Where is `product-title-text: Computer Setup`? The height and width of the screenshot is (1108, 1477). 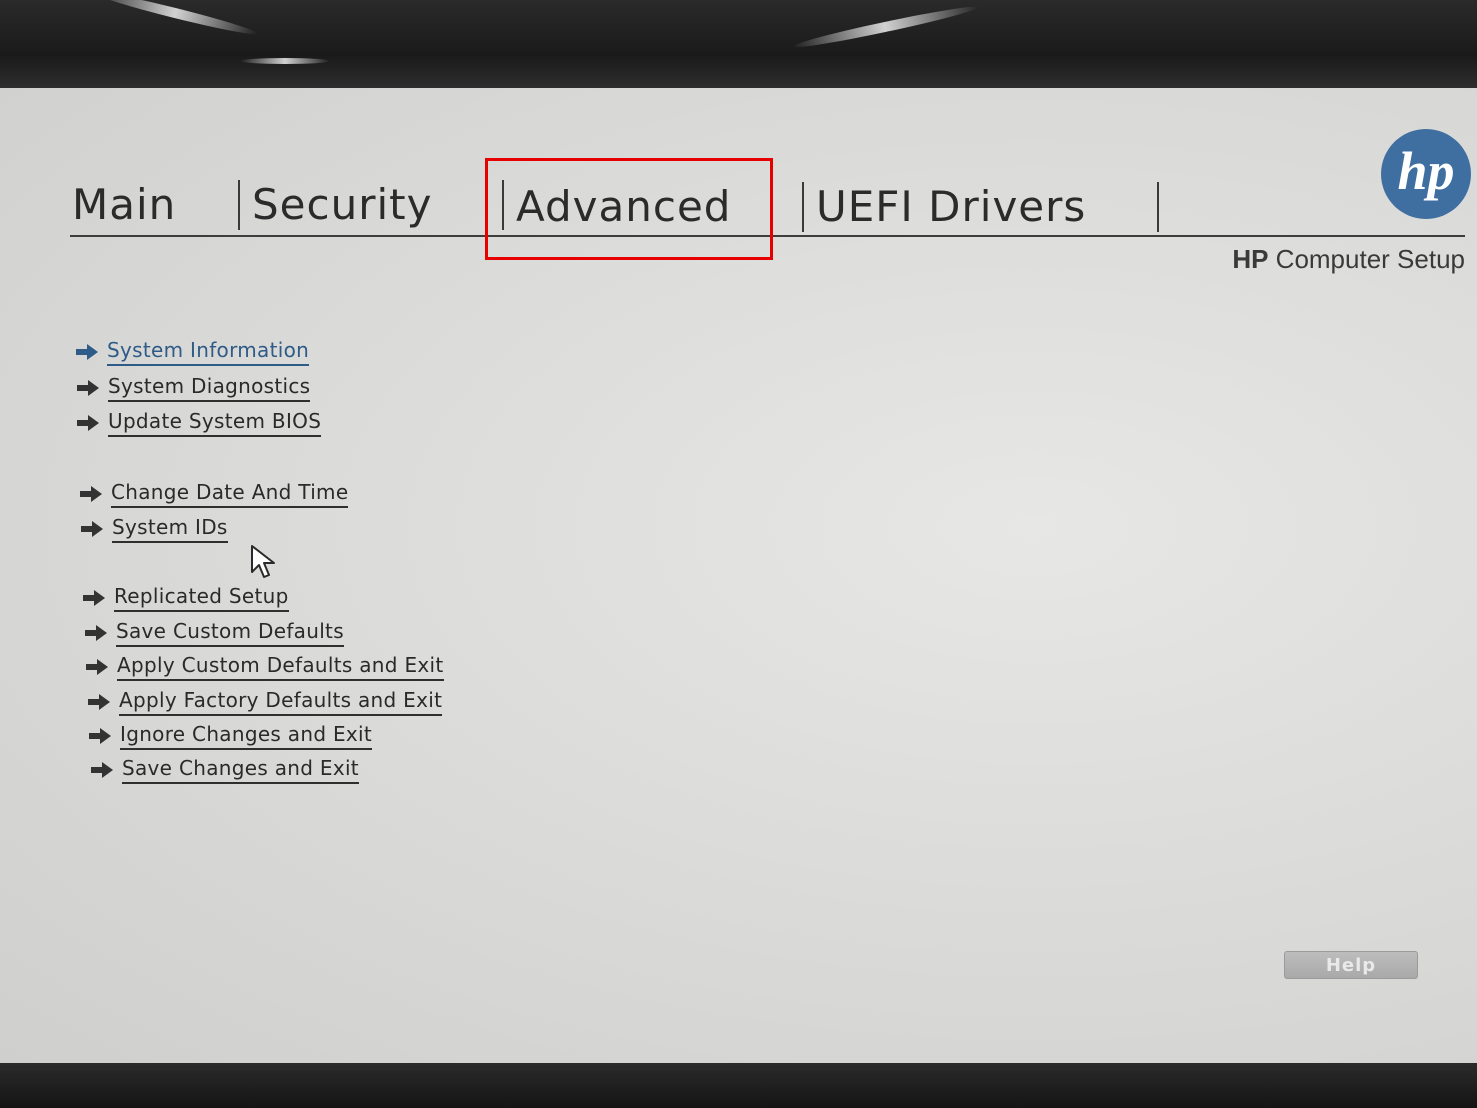 product-title-text: Computer Setup is located at coordinates (1366, 259).